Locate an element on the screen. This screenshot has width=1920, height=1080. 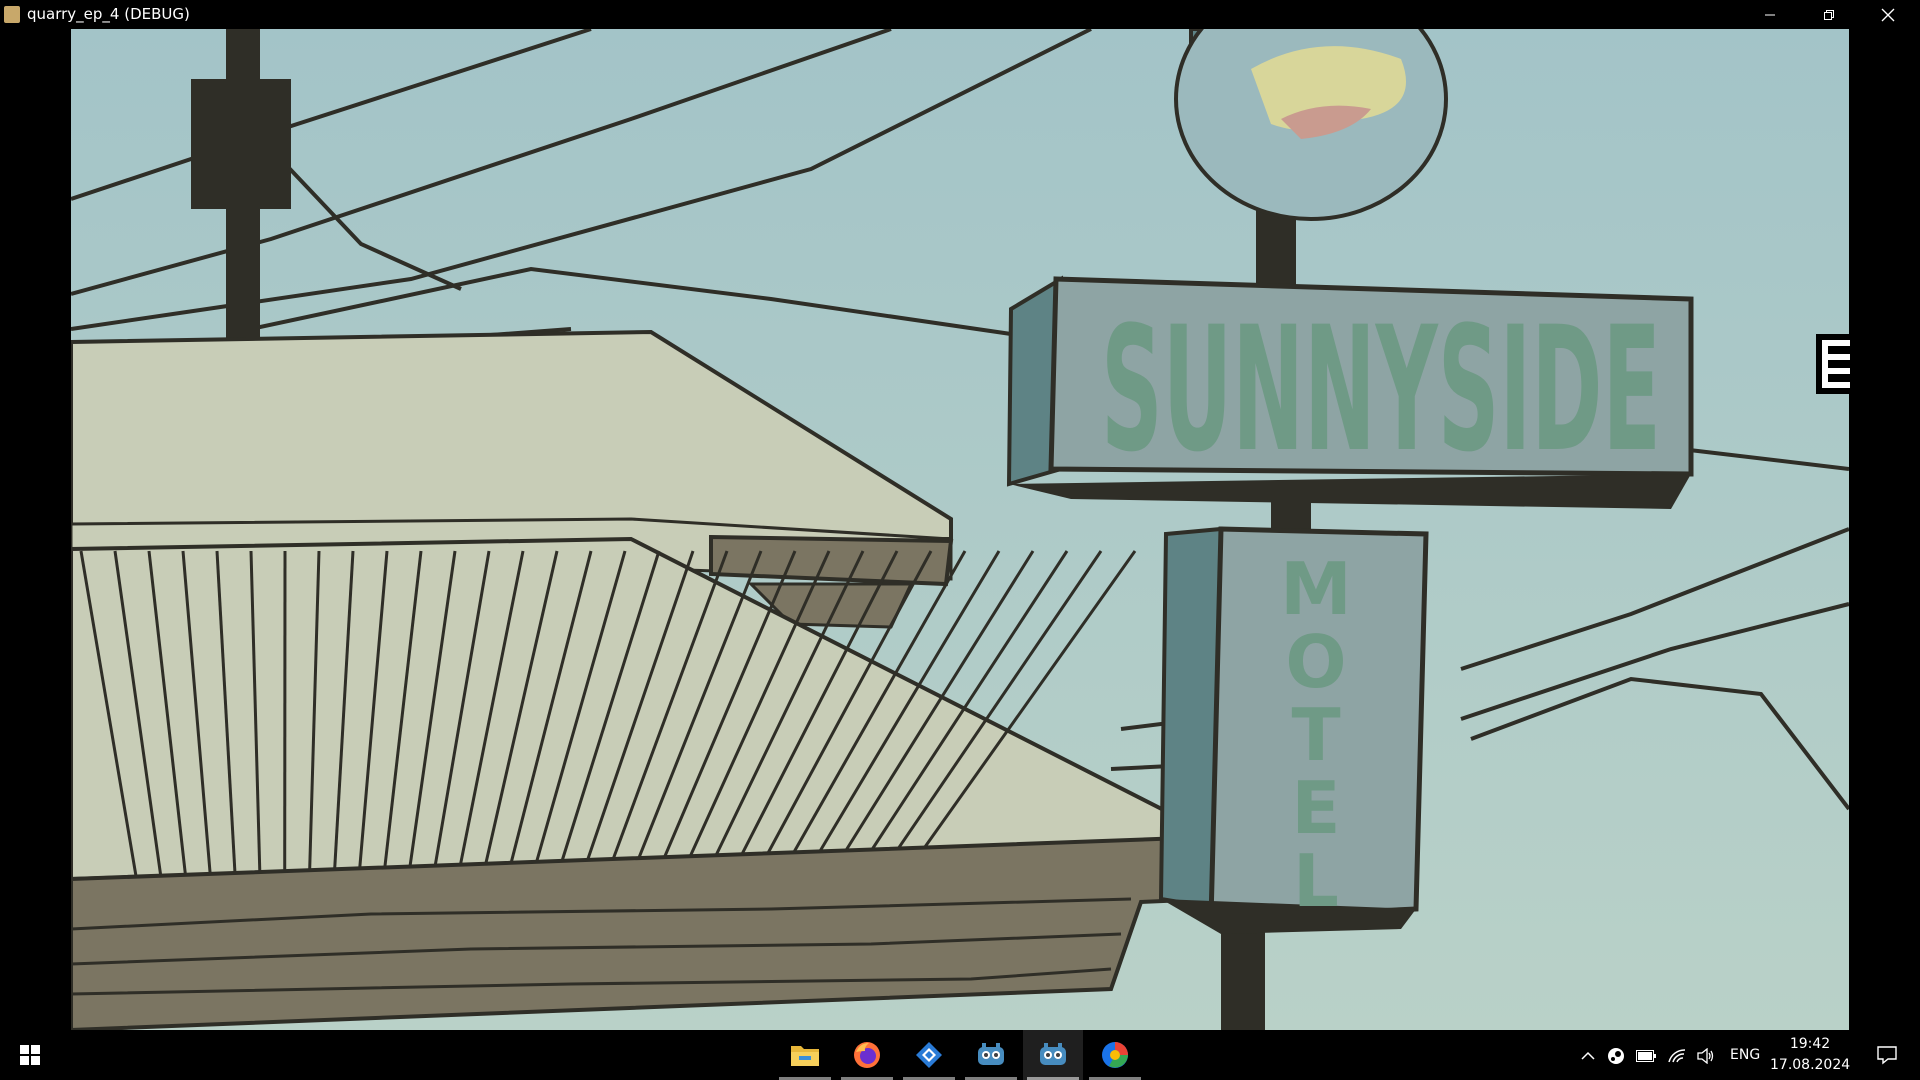
minimize-icon is located at coordinates (1770, 14).